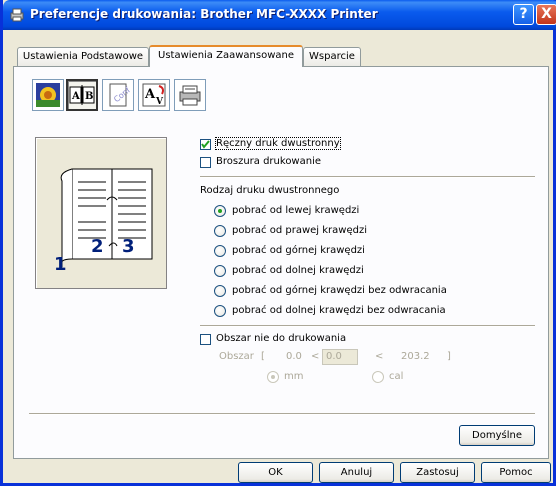 This screenshot has width=556, height=486. What do you see at coordinates (103, 221) in the screenshot?
I see `duplex-preview-image: 1 2 3` at bounding box center [103, 221].